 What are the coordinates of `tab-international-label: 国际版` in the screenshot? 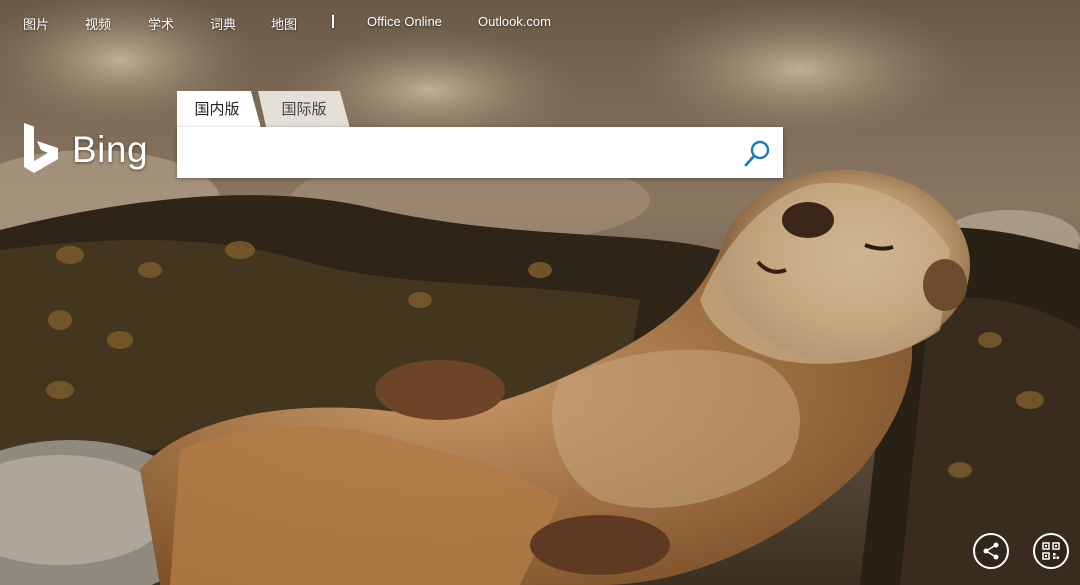 It's located at (304, 109).